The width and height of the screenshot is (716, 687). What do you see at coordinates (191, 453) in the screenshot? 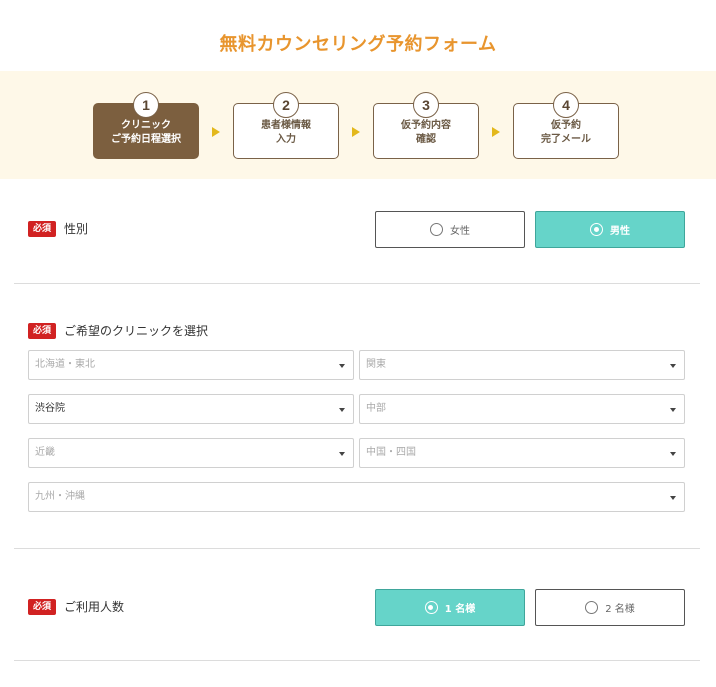
I see `select-kinki: 近畿` at bounding box center [191, 453].